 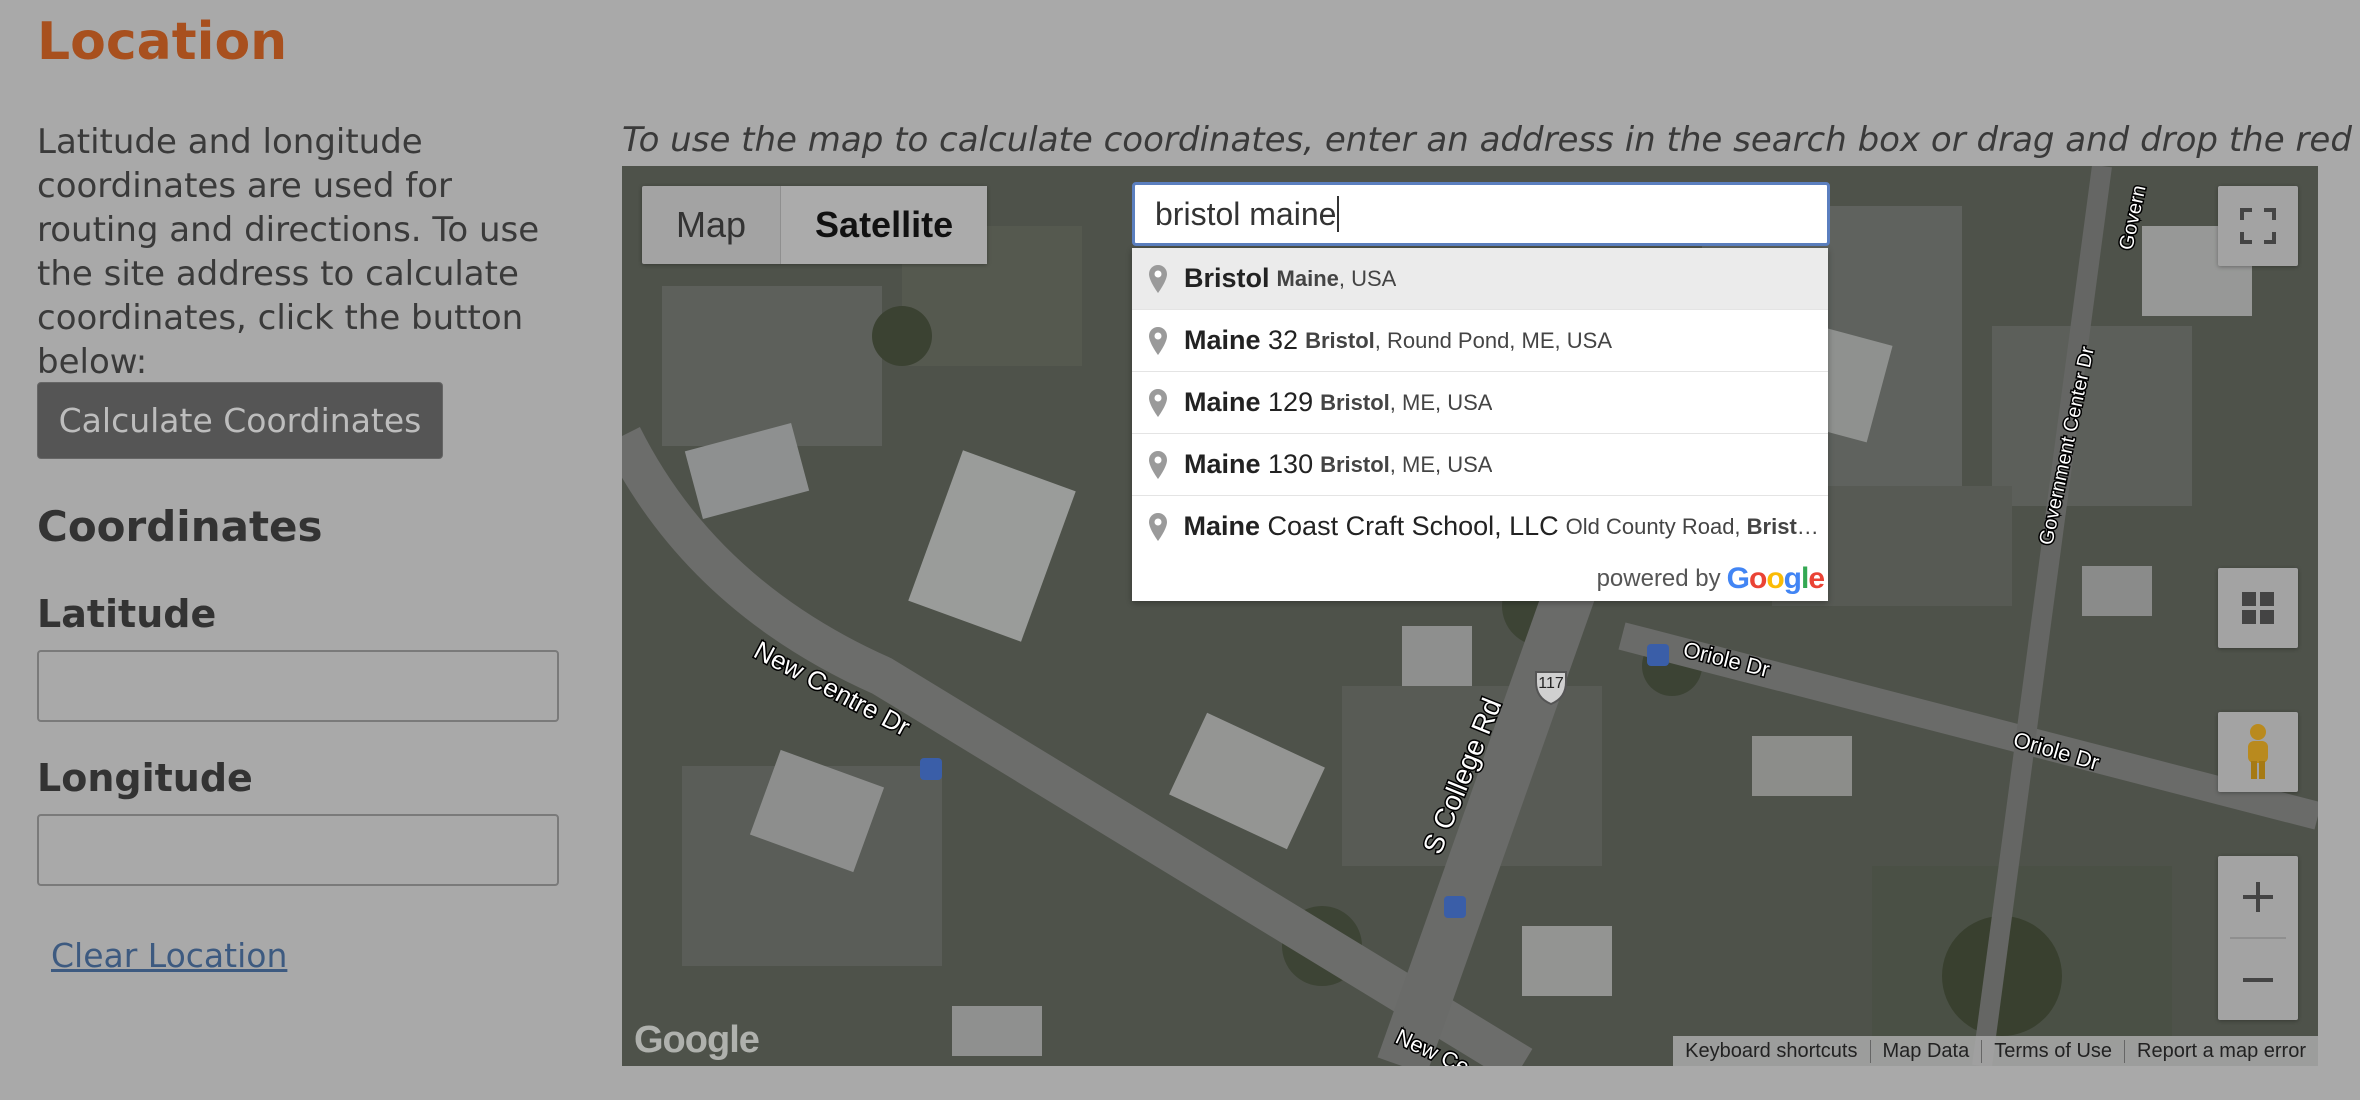 What do you see at coordinates (1338, 214) in the screenshot?
I see `text-caret` at bounding box center [1338, 214].